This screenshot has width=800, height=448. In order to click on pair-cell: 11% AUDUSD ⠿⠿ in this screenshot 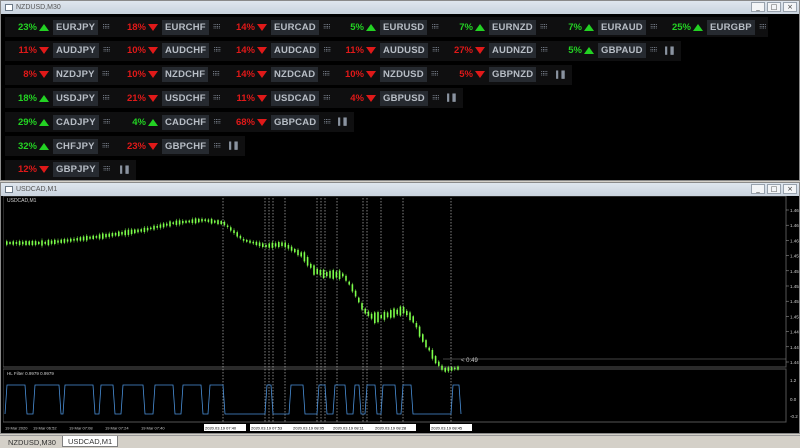, I will do `click(386, 51)`.